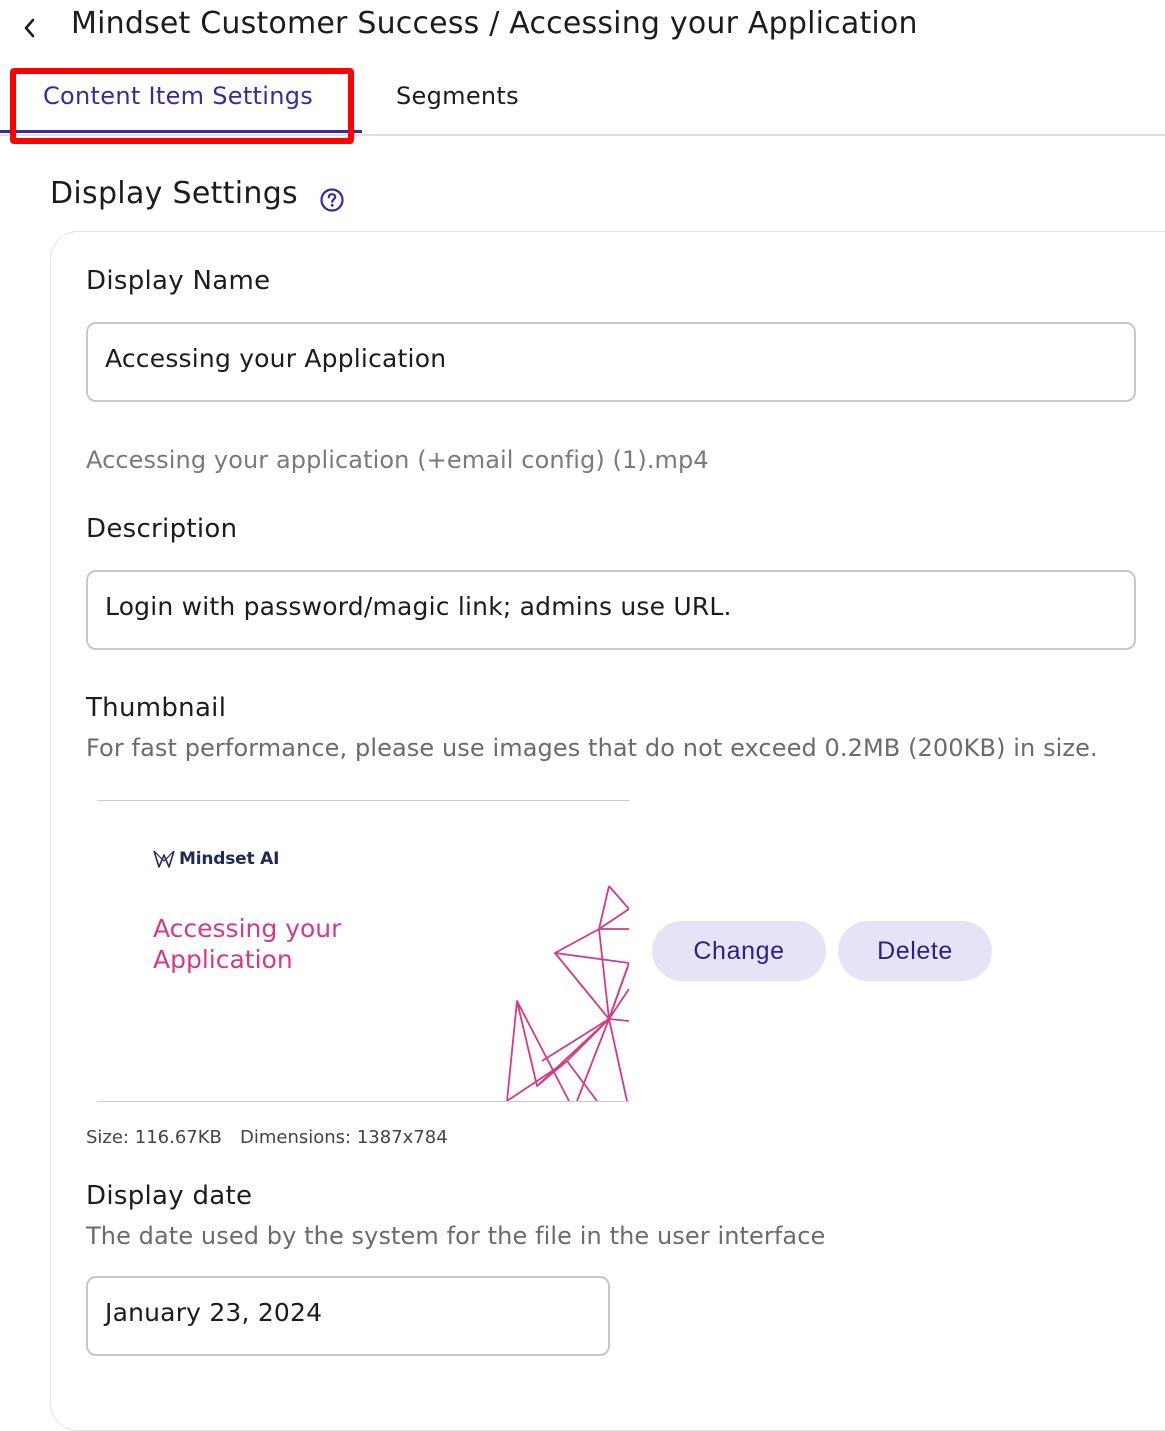 The height and width of the screenshot is (1431, 1165). What do you see at coordinates (276, 358) in the screenshot?
I see `display-name-value: Accessing your Application` at bounding box center [276, 358].